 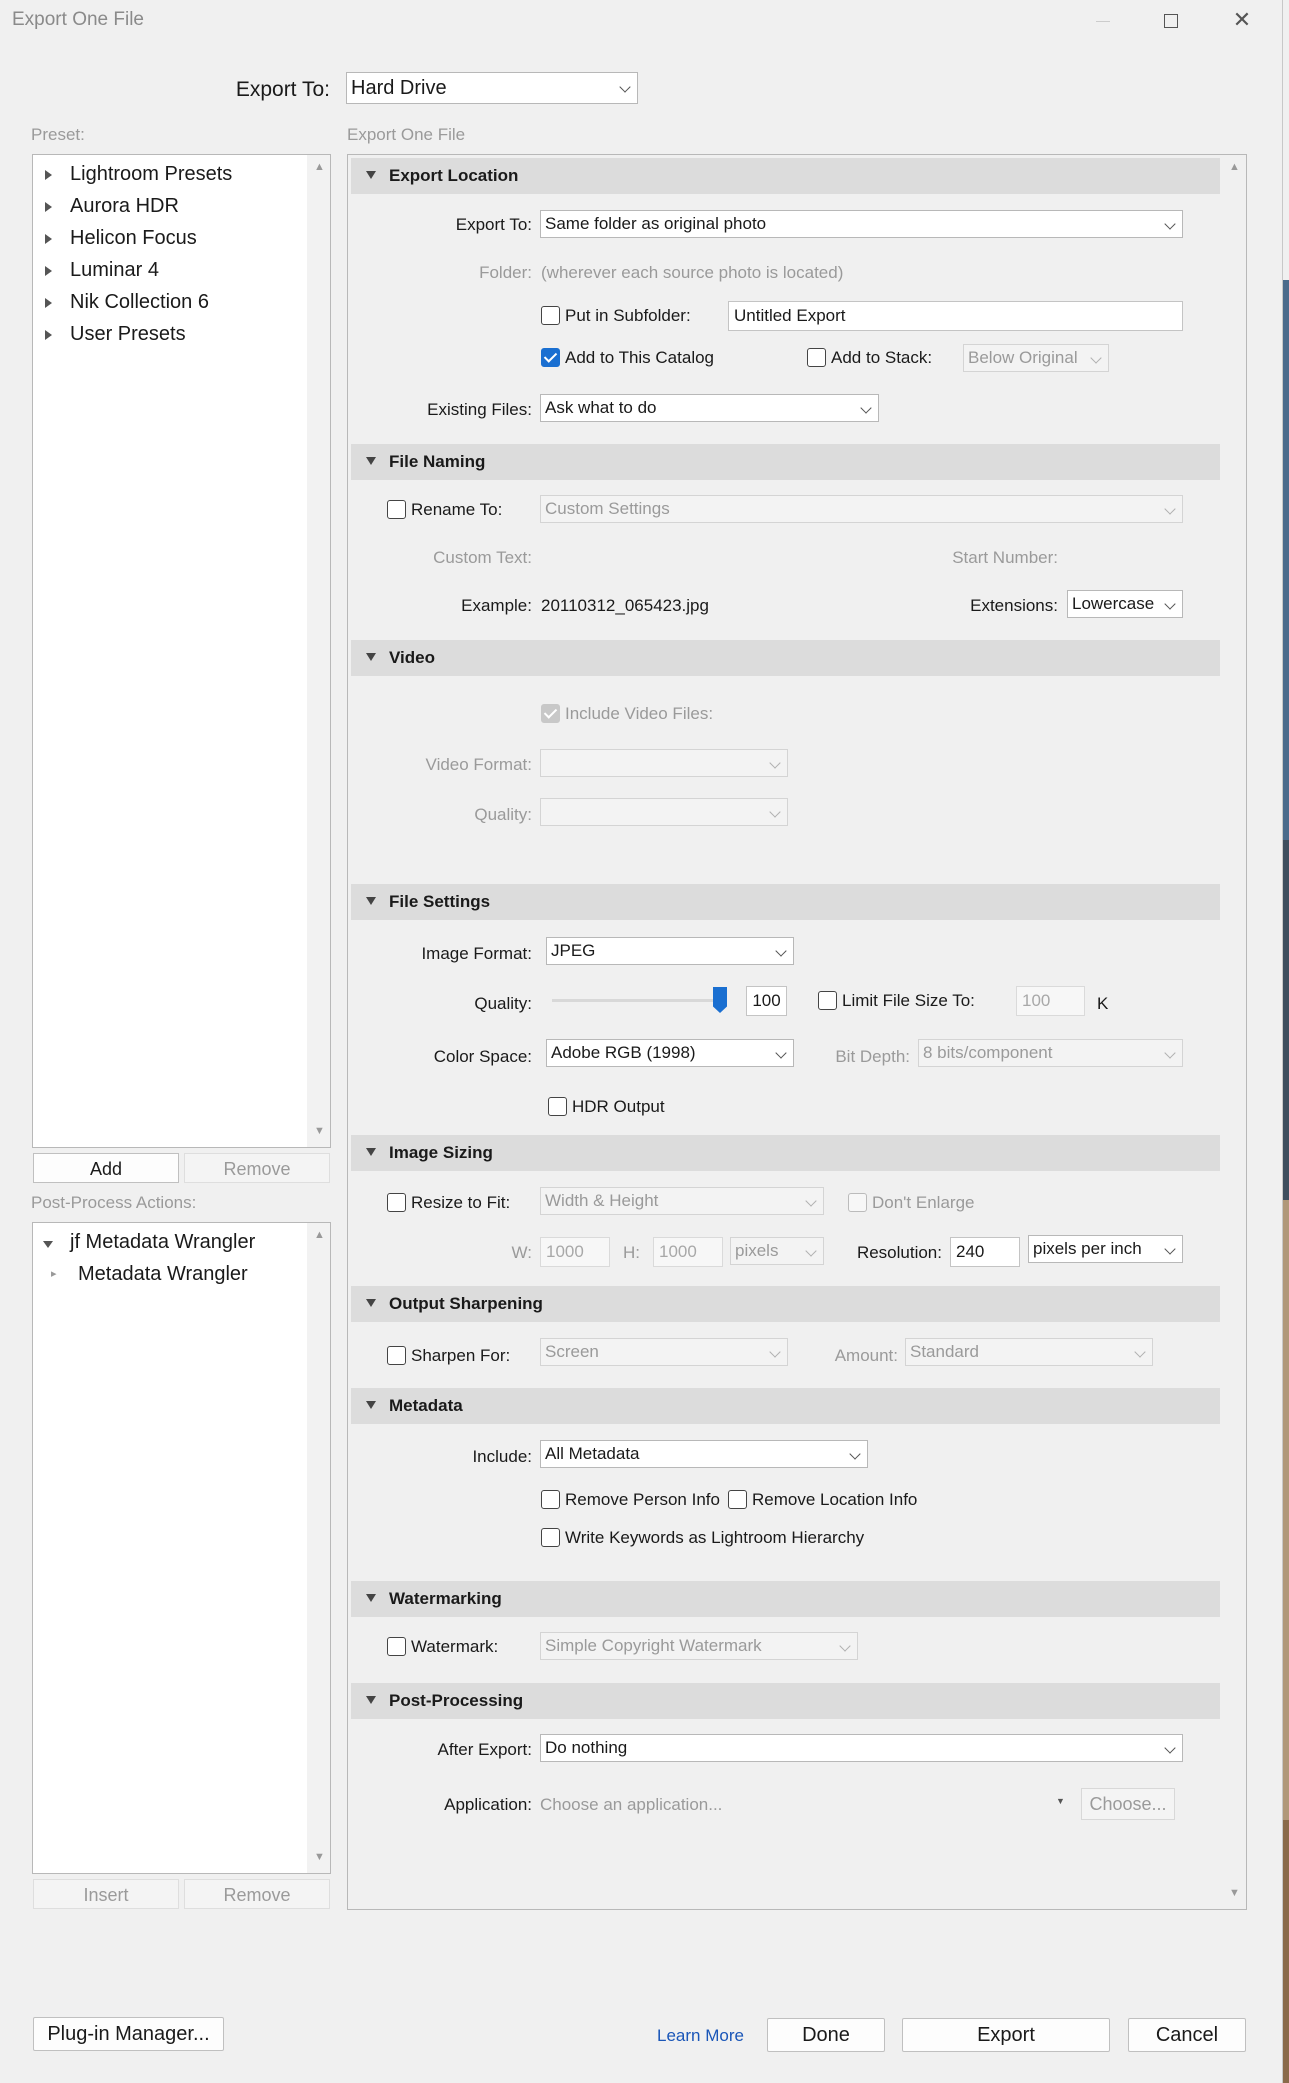 What do you see at coordinates (1050, 1001) in the screenshot?
I see `limit-file-size-input: 100` at bounding box center [1050, 1001].